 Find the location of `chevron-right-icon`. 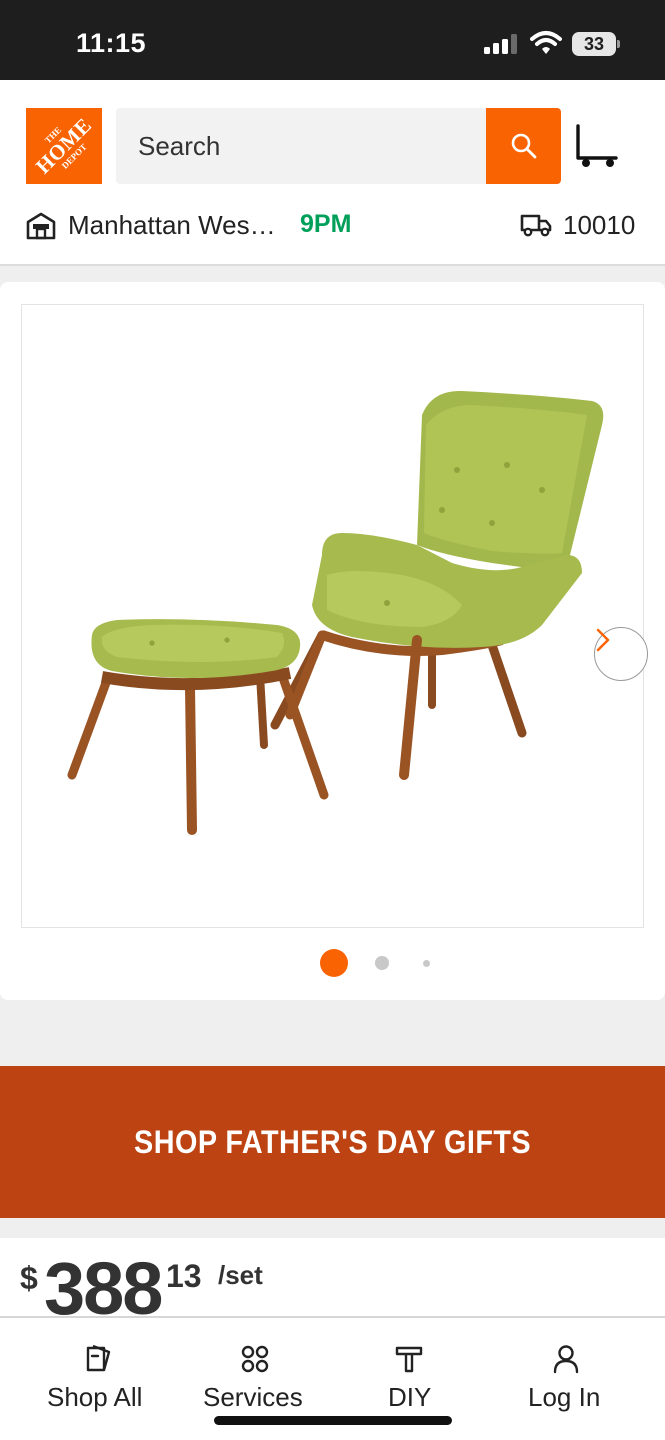

chevron-right-icon is located at coordinates (603, 640).